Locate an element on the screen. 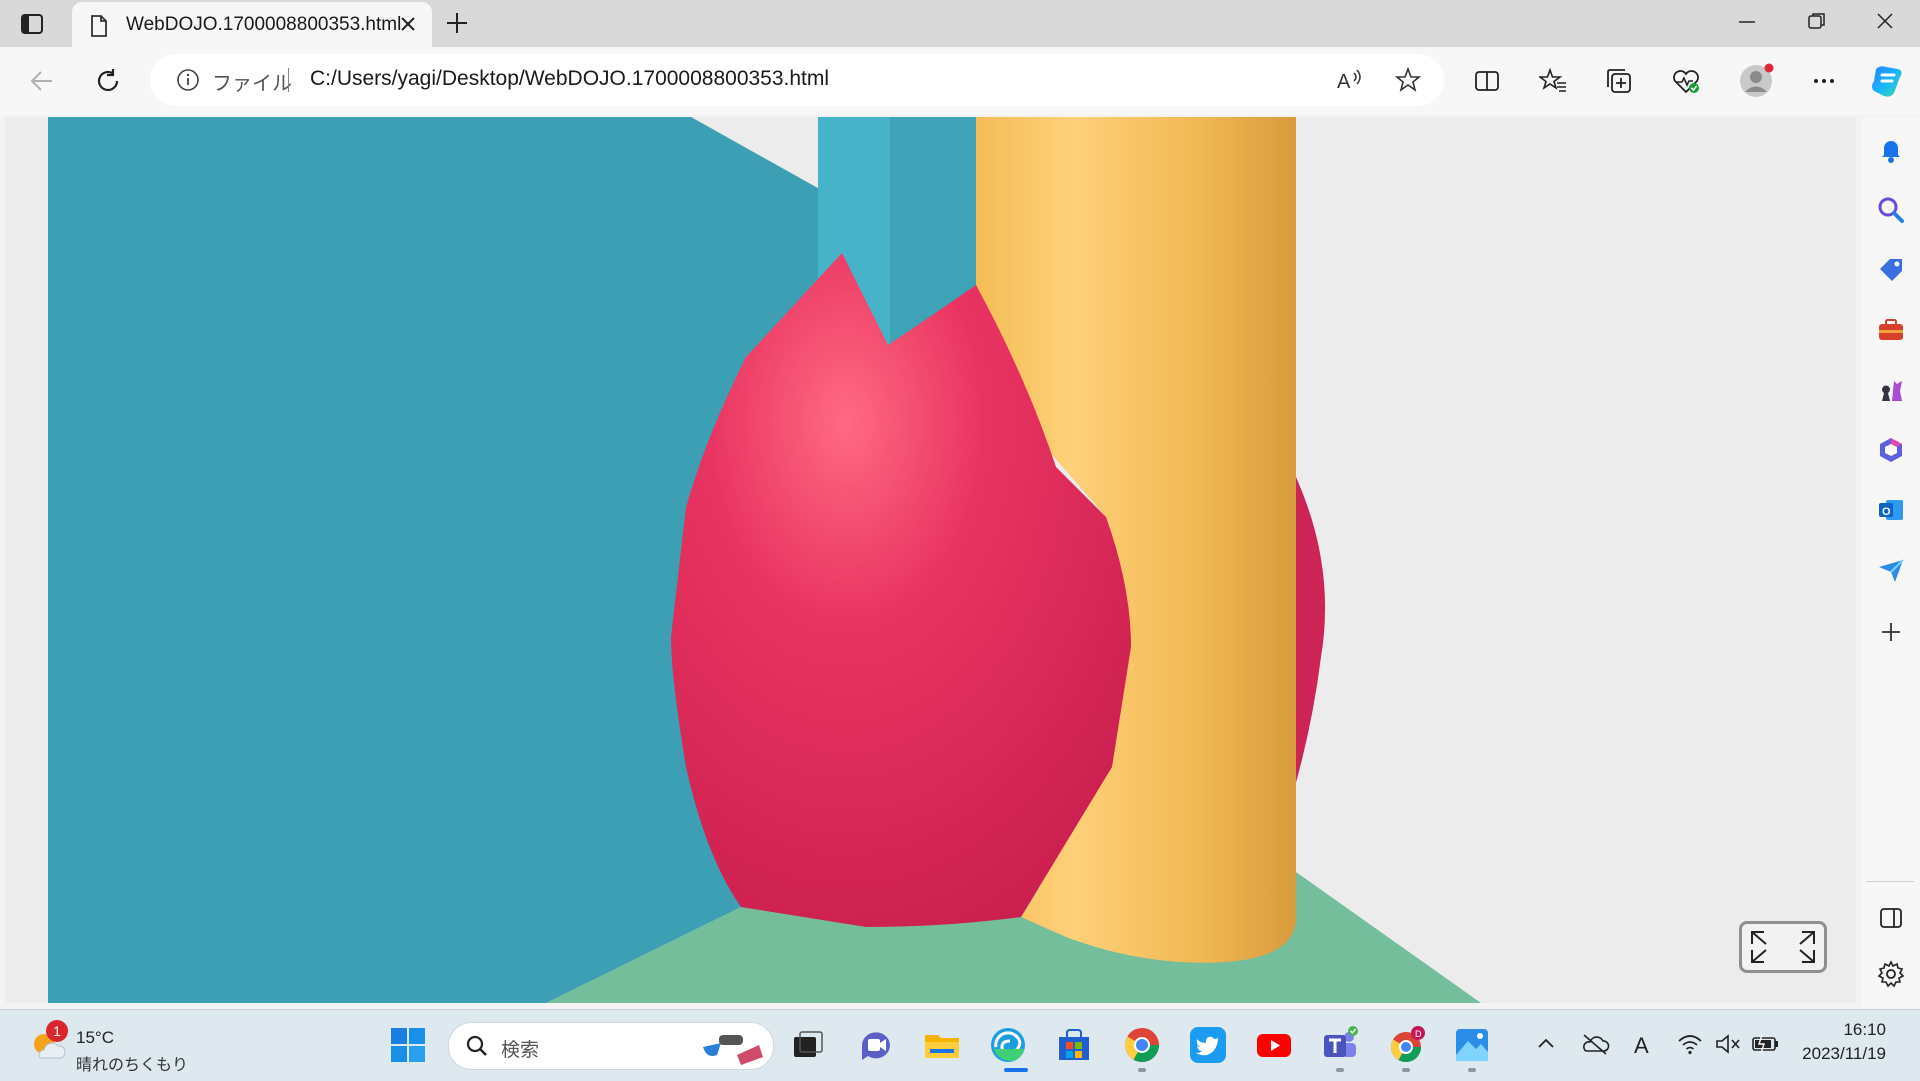 The width and height of the screenshot is (1920, 1081). sidebar-divider is located at coordinates (1890, 881).